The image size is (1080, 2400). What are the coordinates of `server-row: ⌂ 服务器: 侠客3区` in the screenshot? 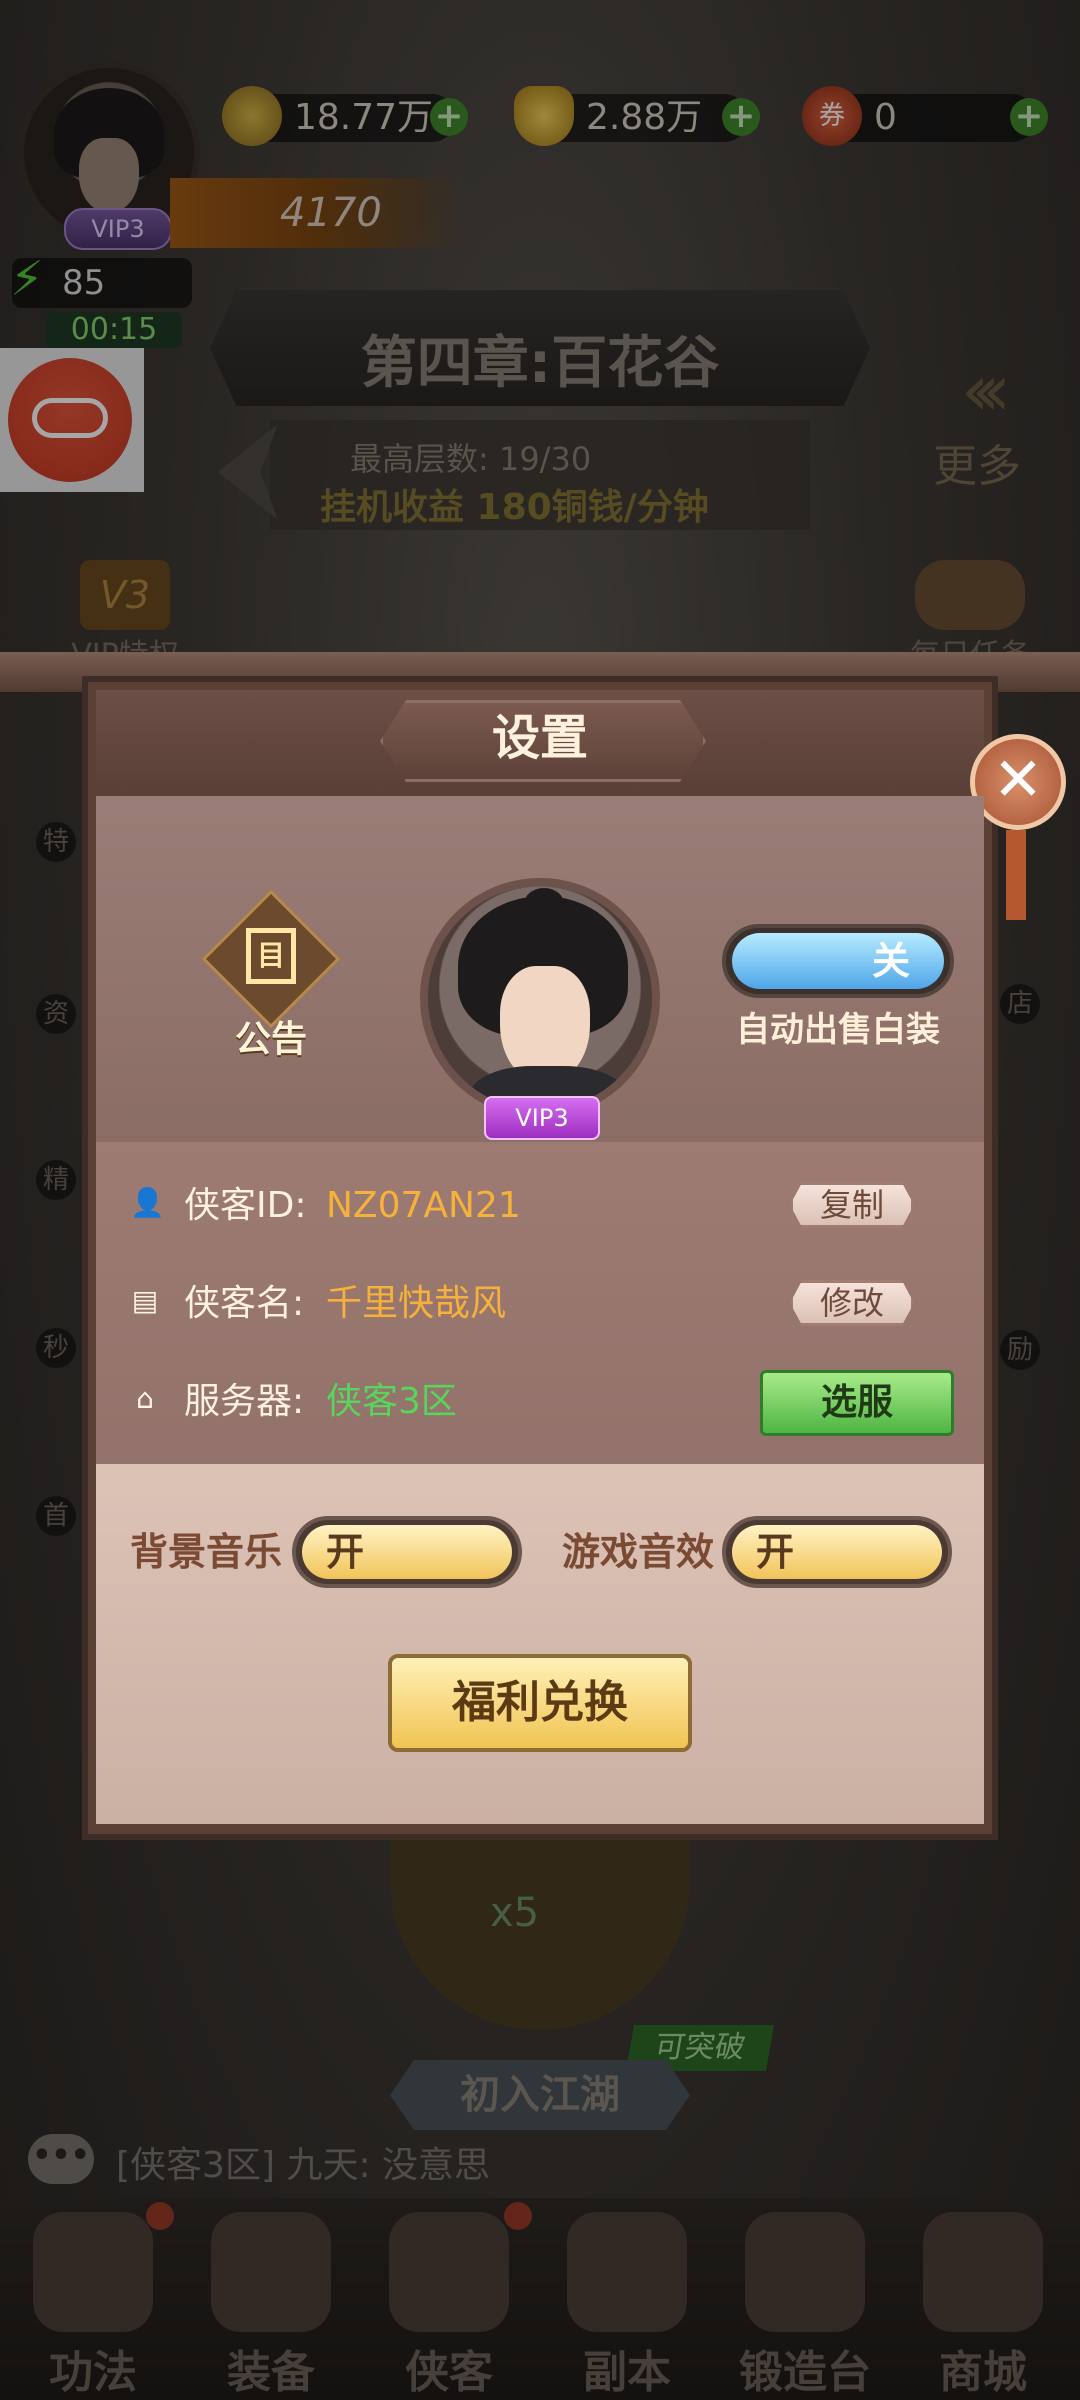 It's located at (430, 1402).